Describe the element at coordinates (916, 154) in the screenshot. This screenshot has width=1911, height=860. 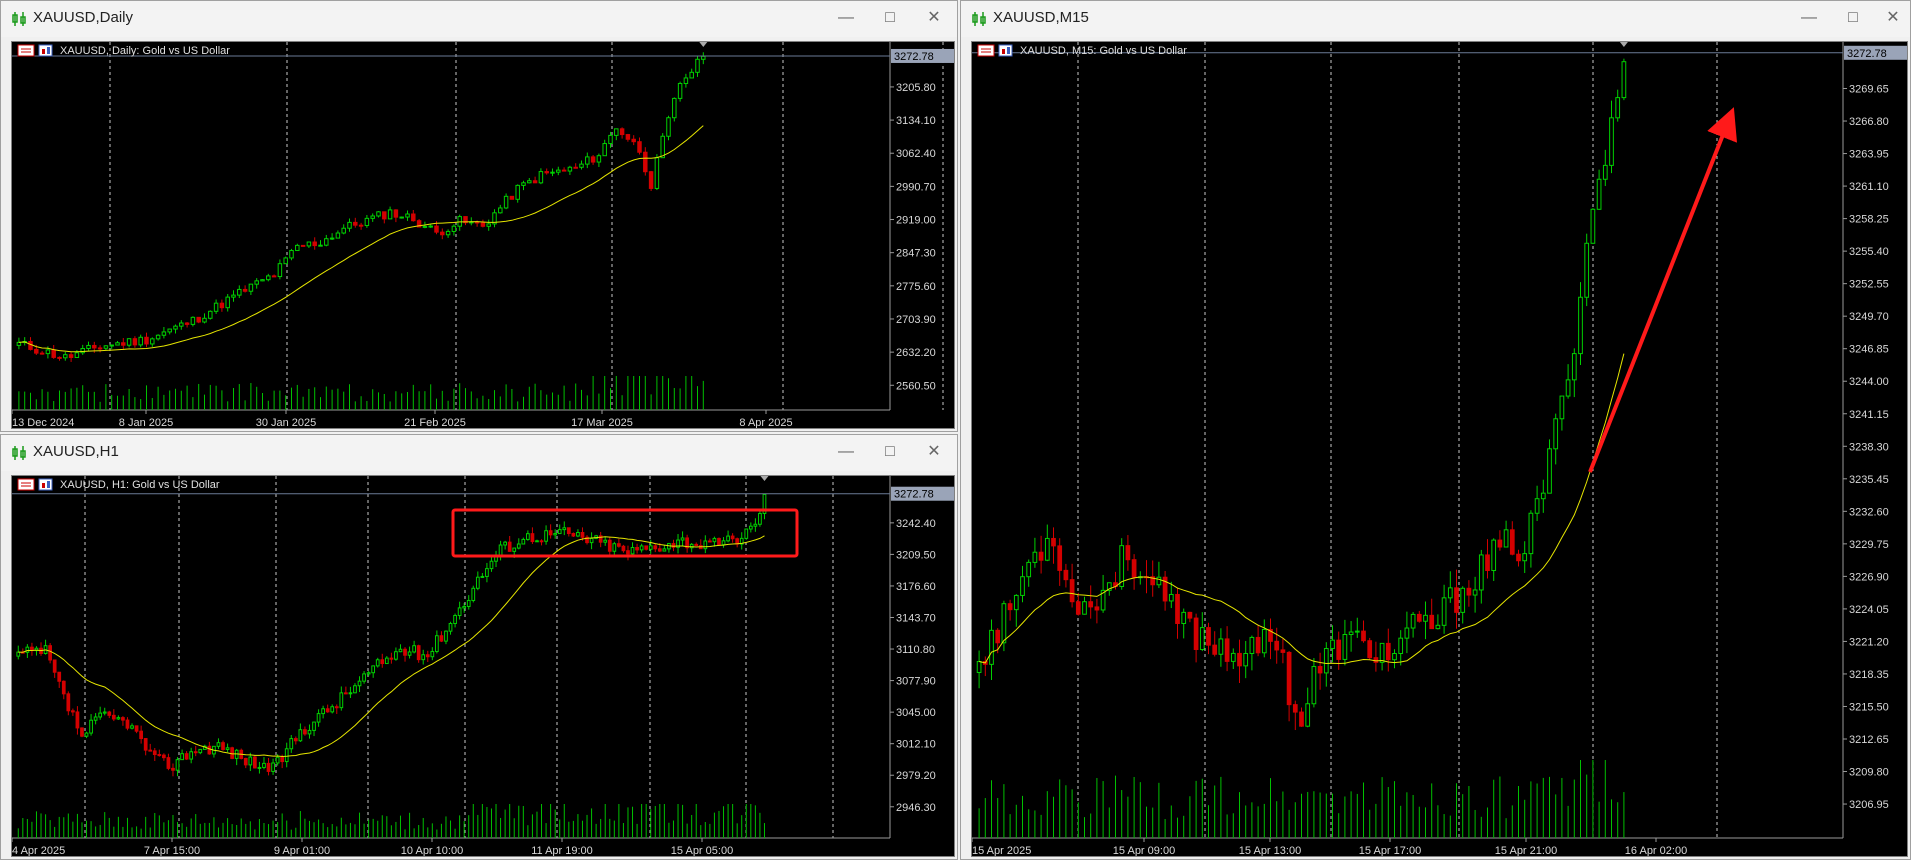
I see `price-tick-label: 3062.40` at that location.